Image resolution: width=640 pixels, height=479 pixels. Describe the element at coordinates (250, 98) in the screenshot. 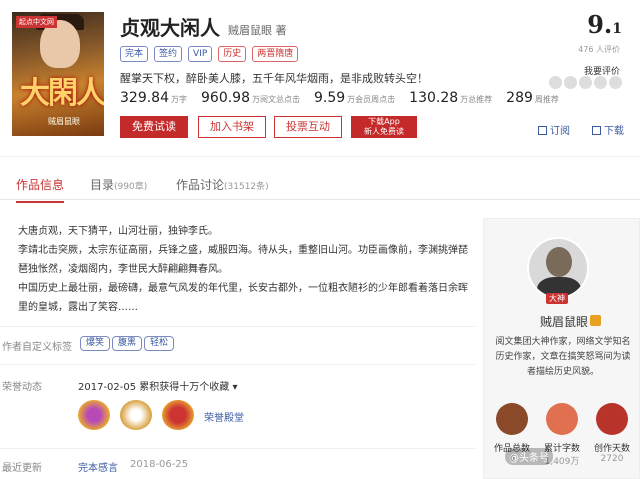

I see `stat-total-clicks: 960.98 万阅文总点击` at that location.